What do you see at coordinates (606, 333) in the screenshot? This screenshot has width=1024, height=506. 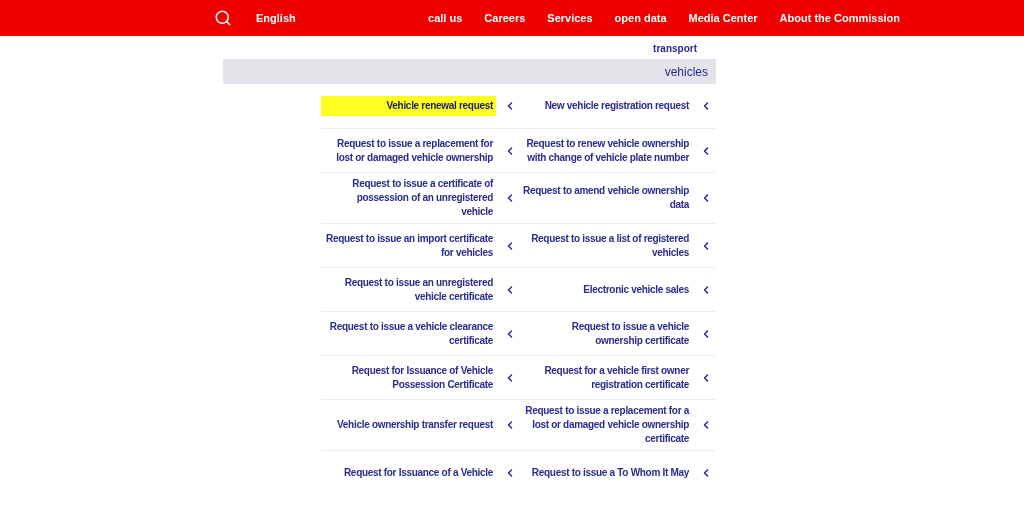 I see `service-link: Request to issue a vehicle ownership certificate` at bounding box center [606, 333].